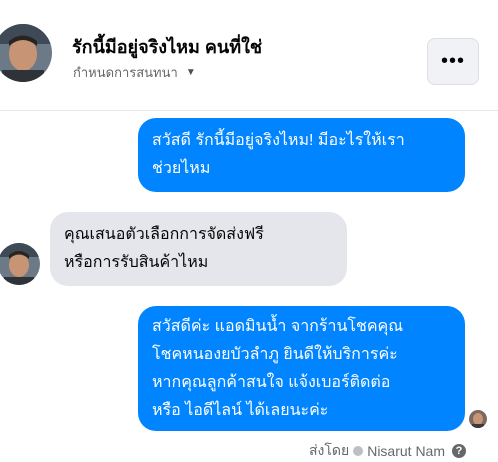  What do you see at coordinates (181, 168) in the screenshot?
I see `message-line: ช่วยไหม` at bounding box center [181, 168].